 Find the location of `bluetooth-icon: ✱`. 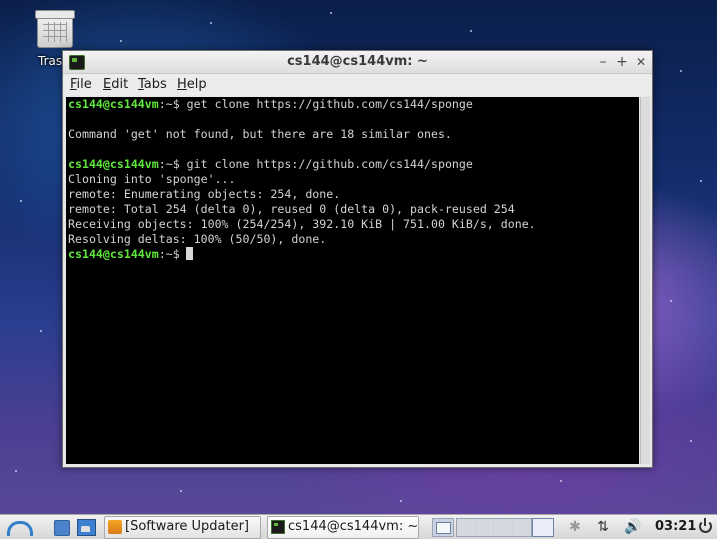

bluetooth-icon: ✱ is located at coordinates (575, 527).